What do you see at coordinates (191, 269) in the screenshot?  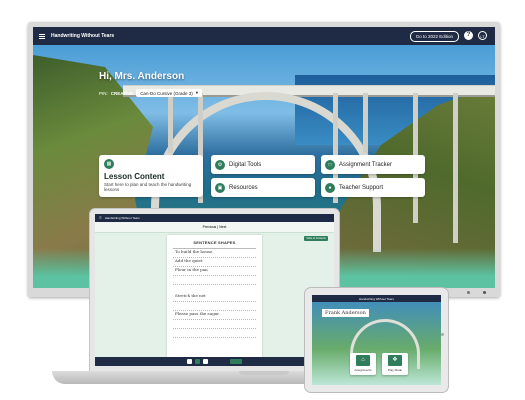 I see `handwriting-line-3: Flour in the pan` at bounding box center [191, 269].